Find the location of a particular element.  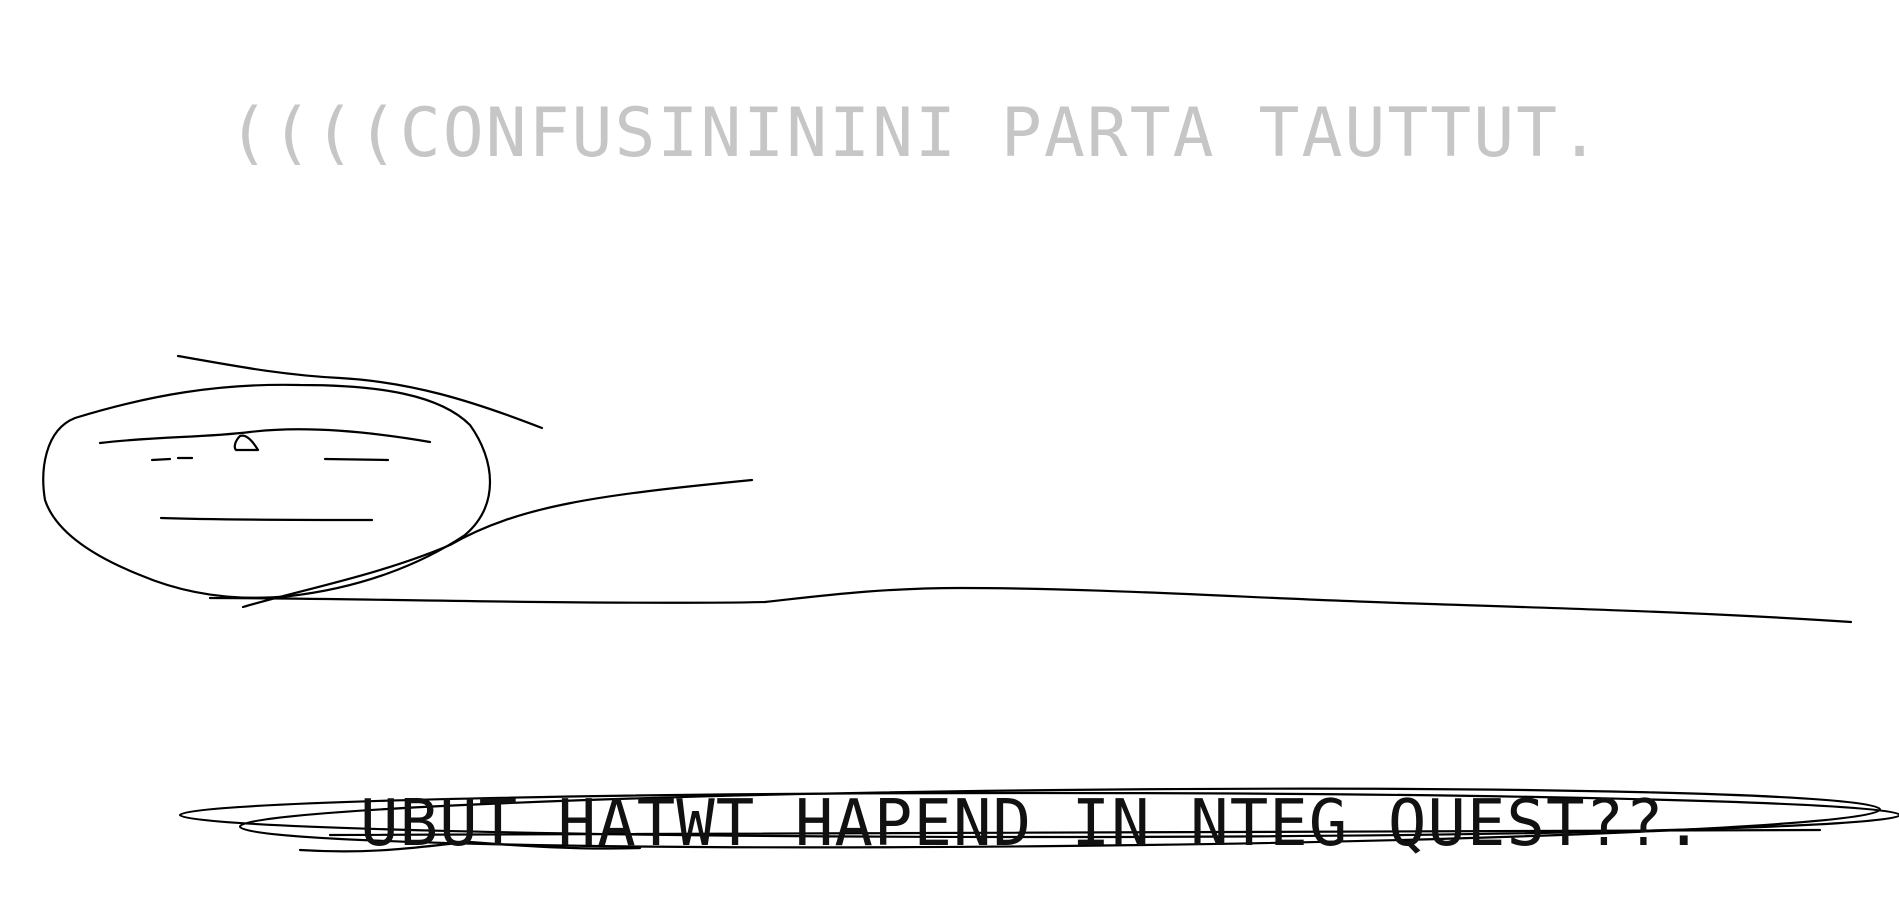

mouth is located at coordinates (266, 519).